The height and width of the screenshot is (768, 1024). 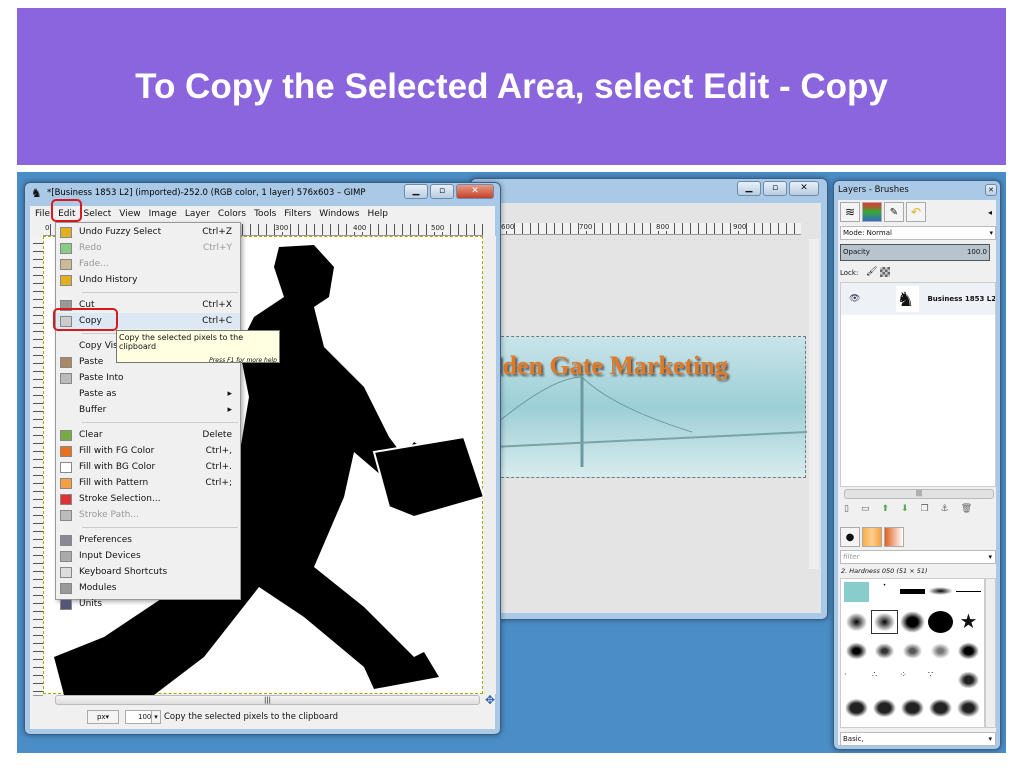 What do you see at coordinates (915, 252) in the screenshot?
I see `opacity-slider: Opacity 100.0` at bounding box center [915, 252].